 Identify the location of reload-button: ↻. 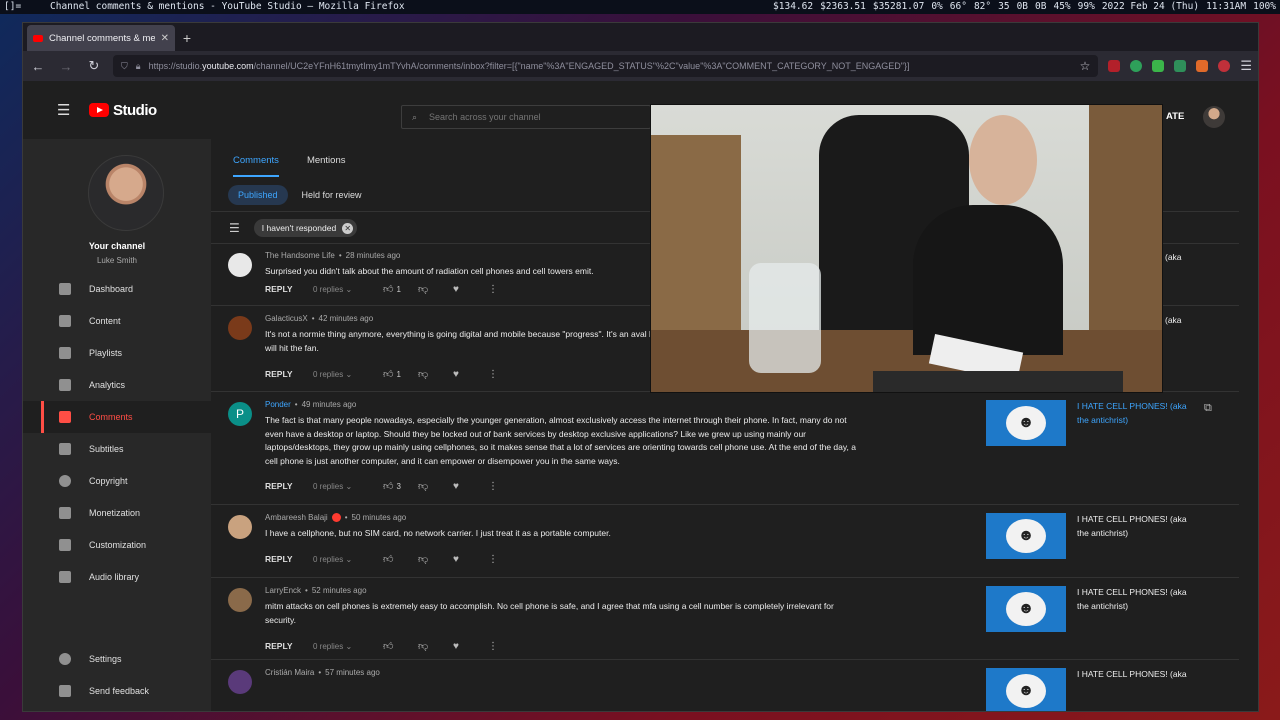
(94, 66).